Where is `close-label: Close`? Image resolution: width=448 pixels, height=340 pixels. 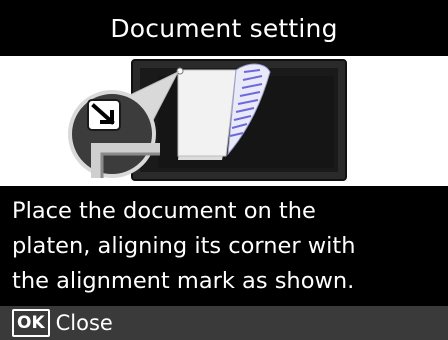 close-label: Close is located at coordinates (84, 323).